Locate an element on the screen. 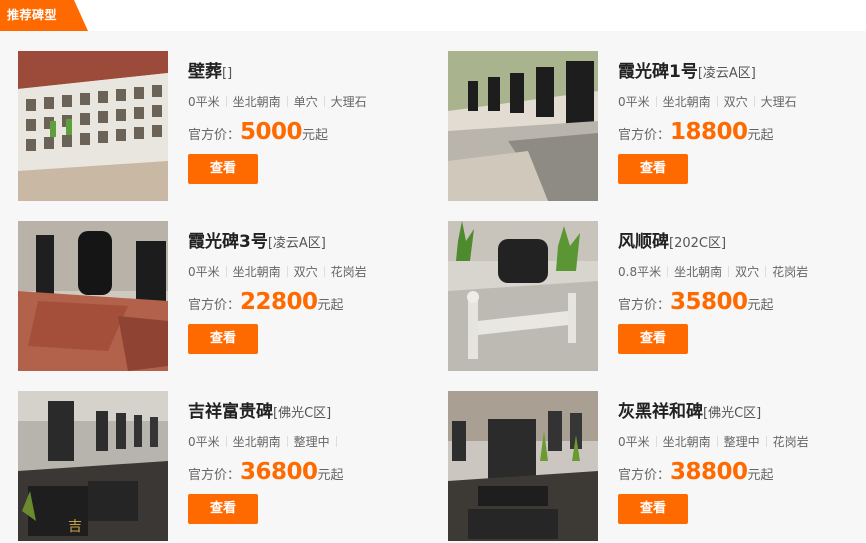 The image size is (866, 543). product-size: 0.8平米 is located at coordinates (640, 272).